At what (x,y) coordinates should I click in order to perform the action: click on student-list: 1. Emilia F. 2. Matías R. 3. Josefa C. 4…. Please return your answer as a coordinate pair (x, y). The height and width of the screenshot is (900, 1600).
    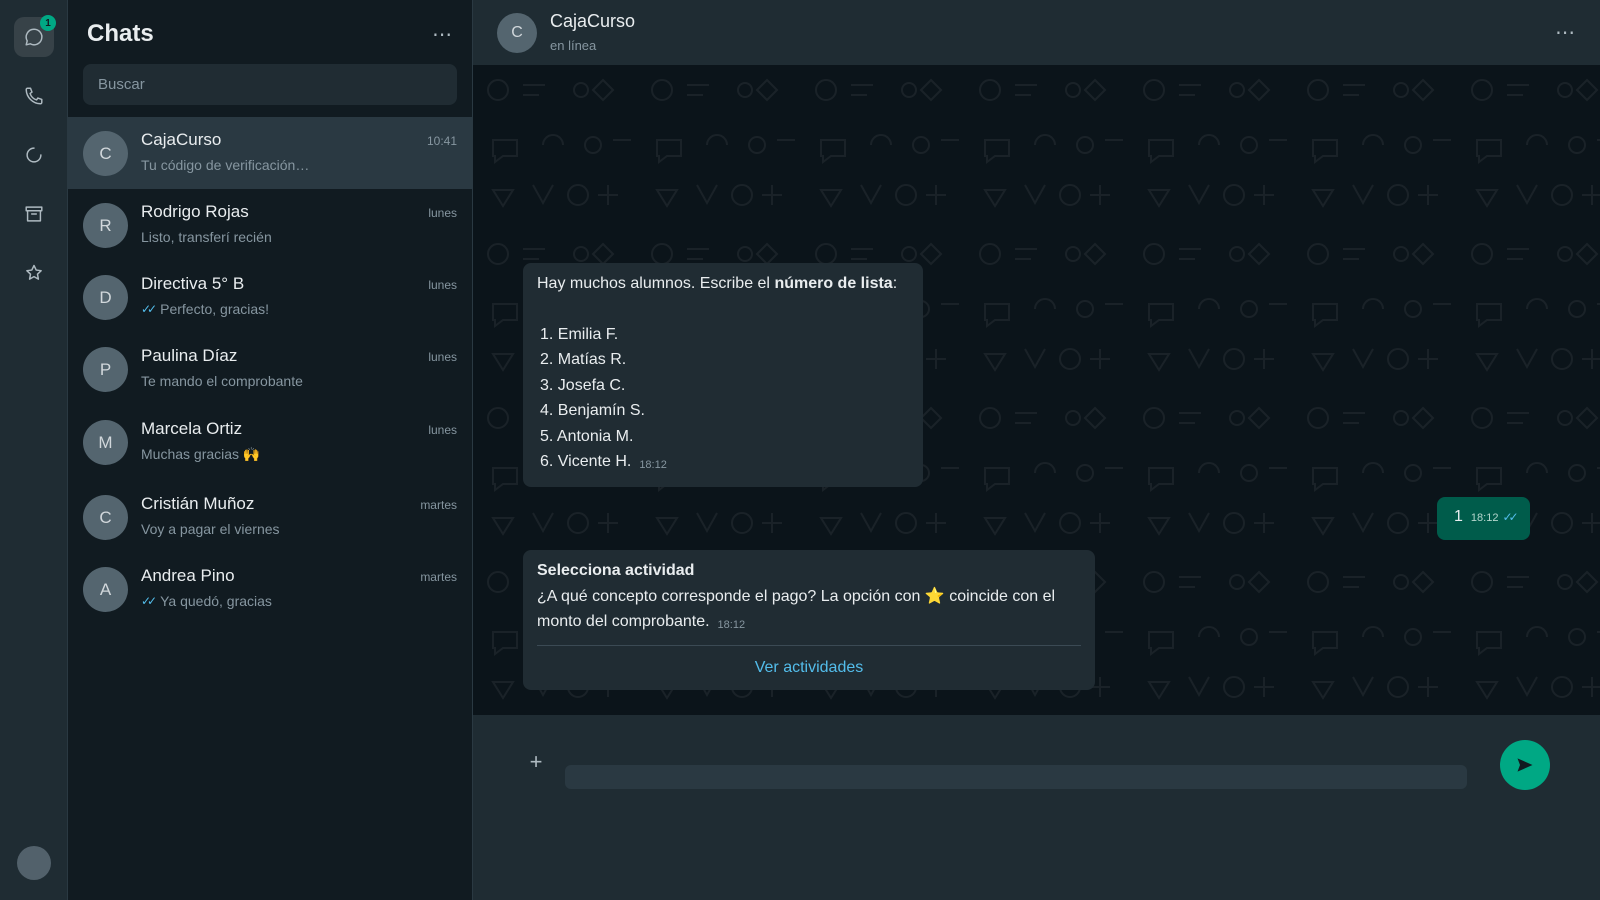
    Looking at the image, I should click on (723, 400).